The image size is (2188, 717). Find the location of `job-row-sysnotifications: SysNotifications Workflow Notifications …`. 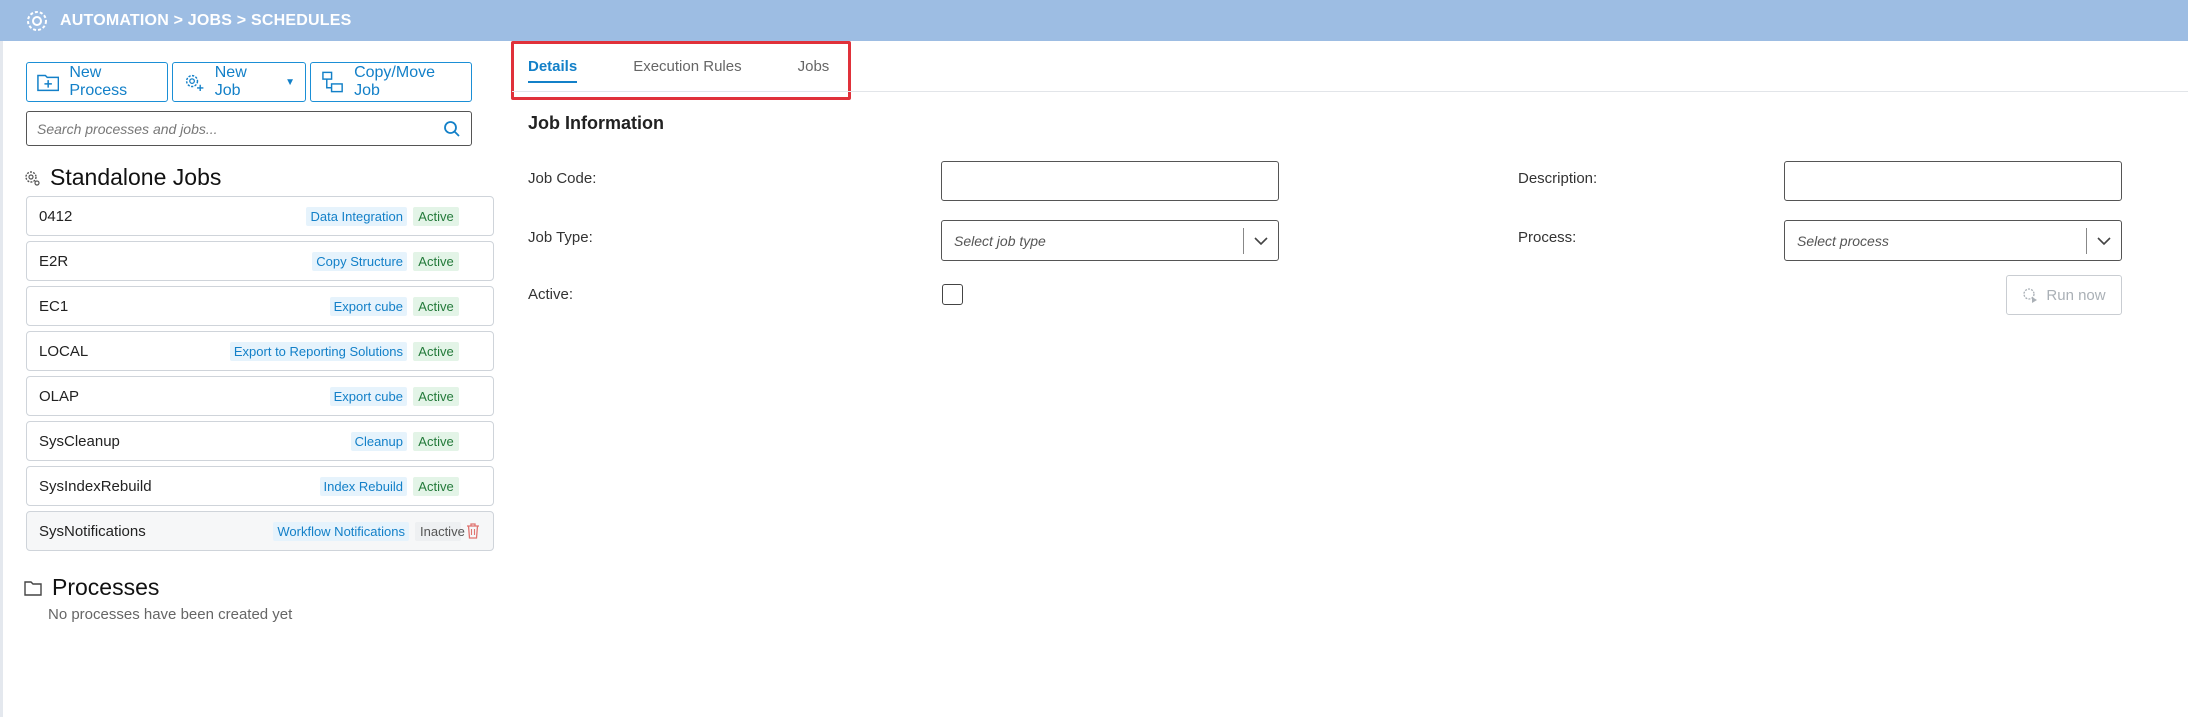

job-row-sysnotifications: SysNotifications Workflow Notifications … is located at coordinates (260, 531).